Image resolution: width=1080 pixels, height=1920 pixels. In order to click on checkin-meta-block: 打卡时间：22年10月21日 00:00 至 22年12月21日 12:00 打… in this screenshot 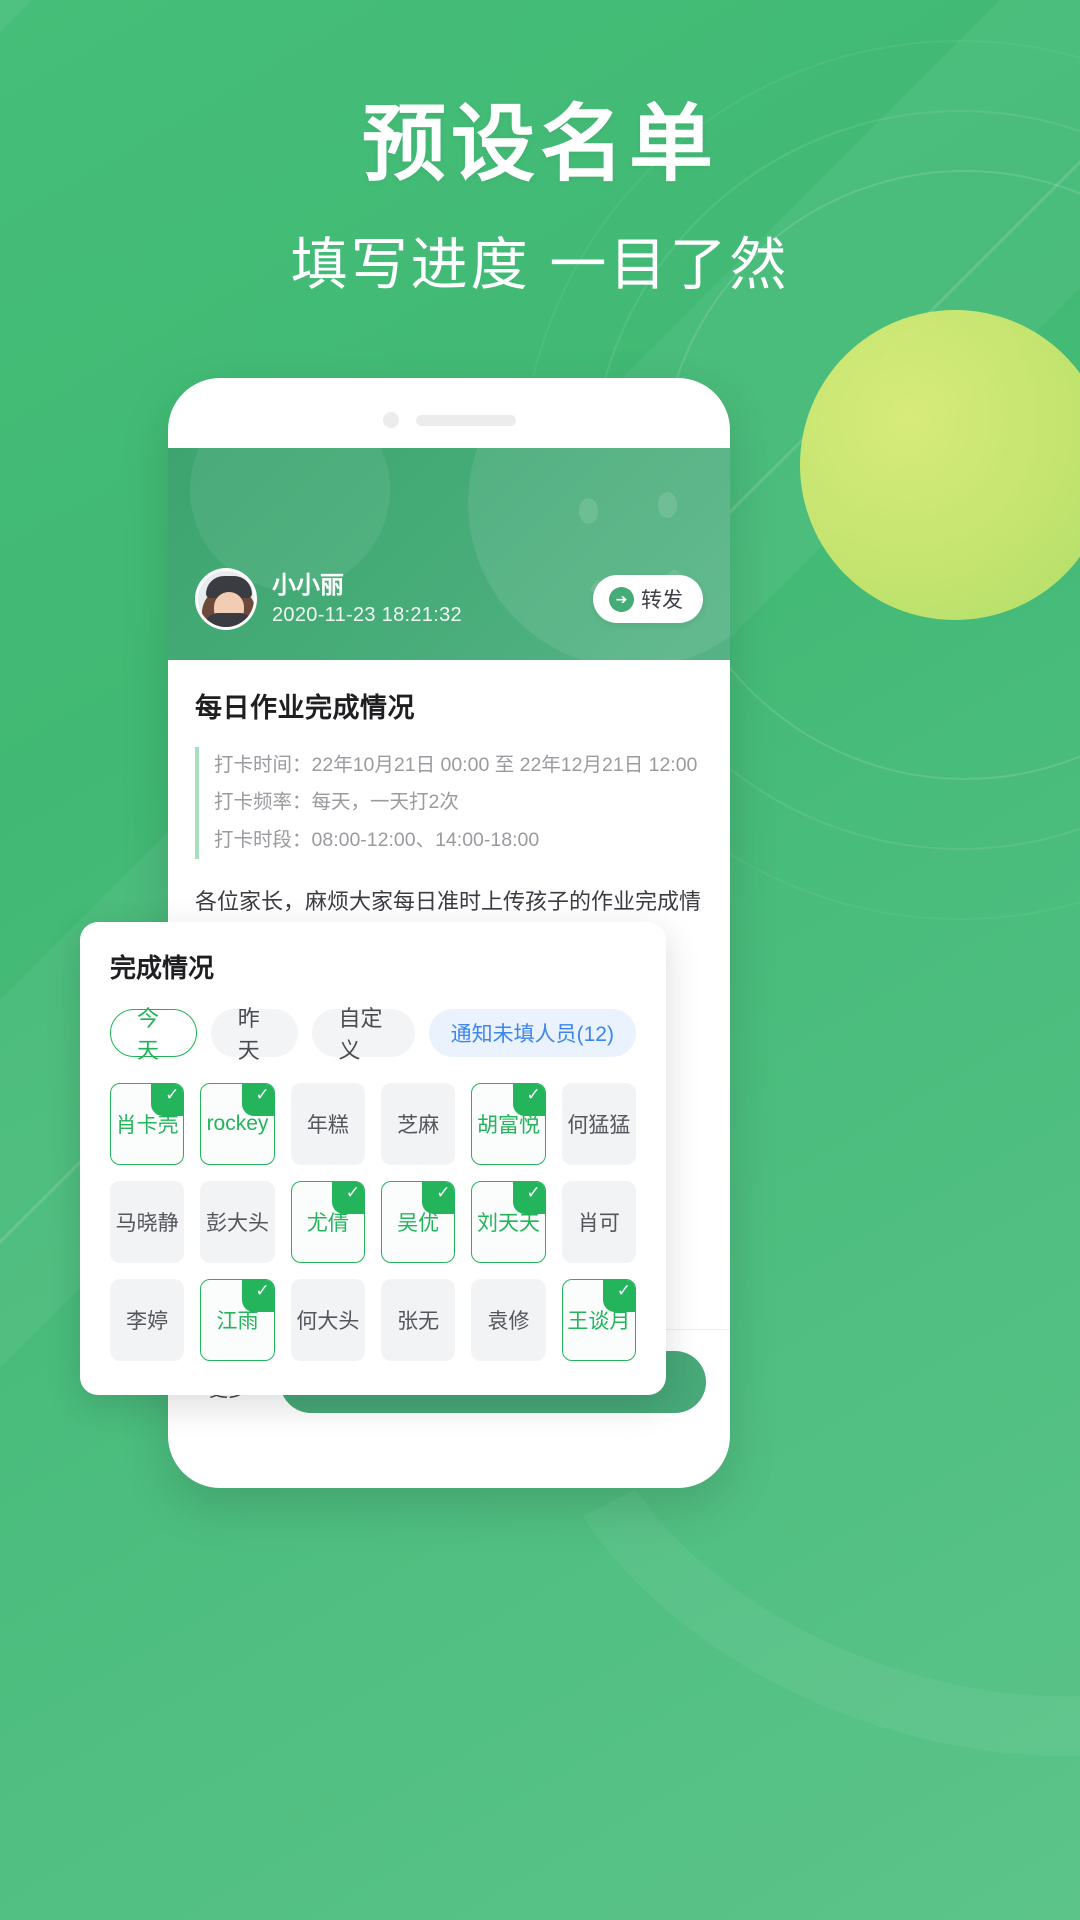, I will do `click(449, 803)`.